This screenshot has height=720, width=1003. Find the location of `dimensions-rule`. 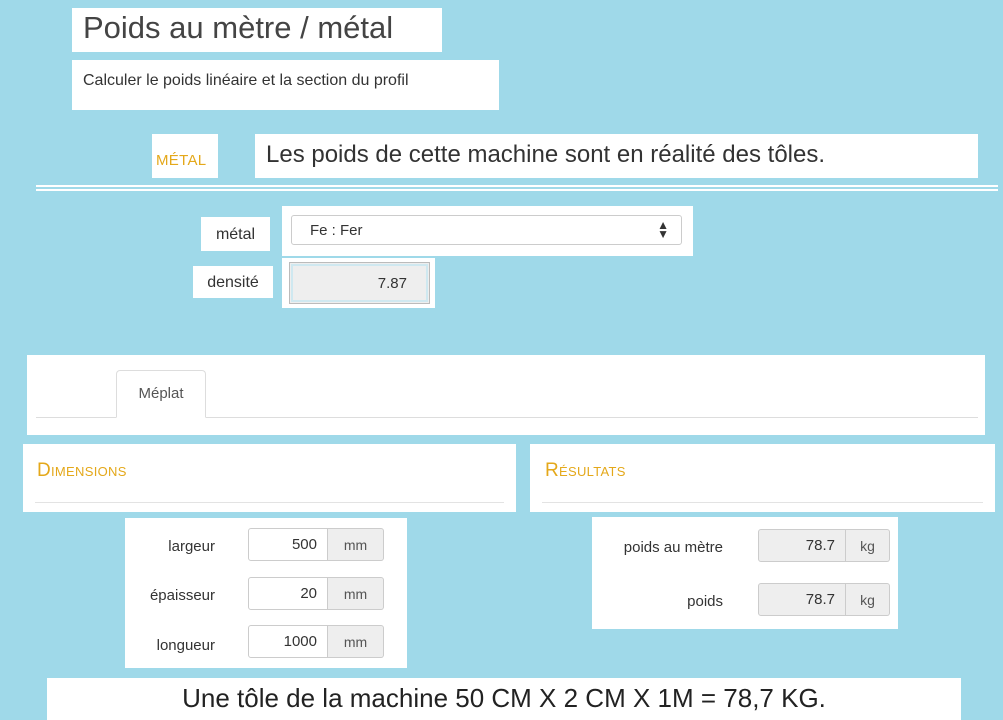

dimensions-rule is located at coordinates (269, 502).